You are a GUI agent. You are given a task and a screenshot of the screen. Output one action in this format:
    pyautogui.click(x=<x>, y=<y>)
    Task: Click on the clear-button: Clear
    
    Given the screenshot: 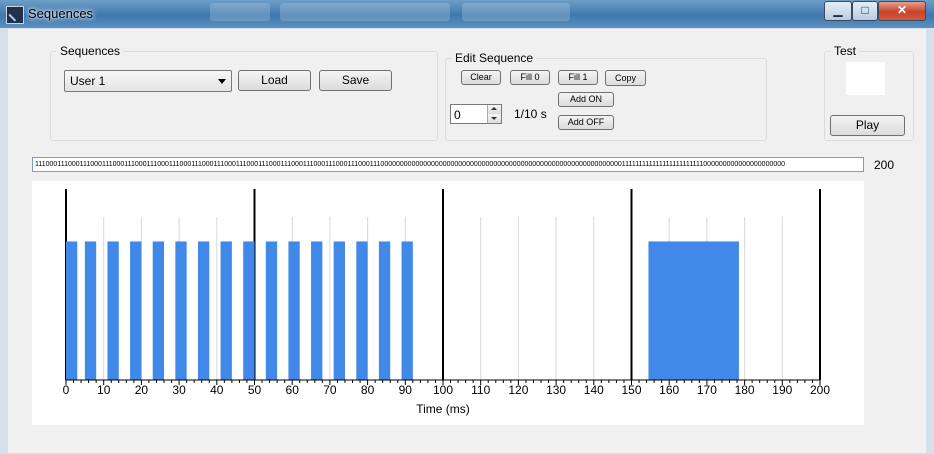 What is the action you would take?
    pyautogui.click(x=481, y=77)
    